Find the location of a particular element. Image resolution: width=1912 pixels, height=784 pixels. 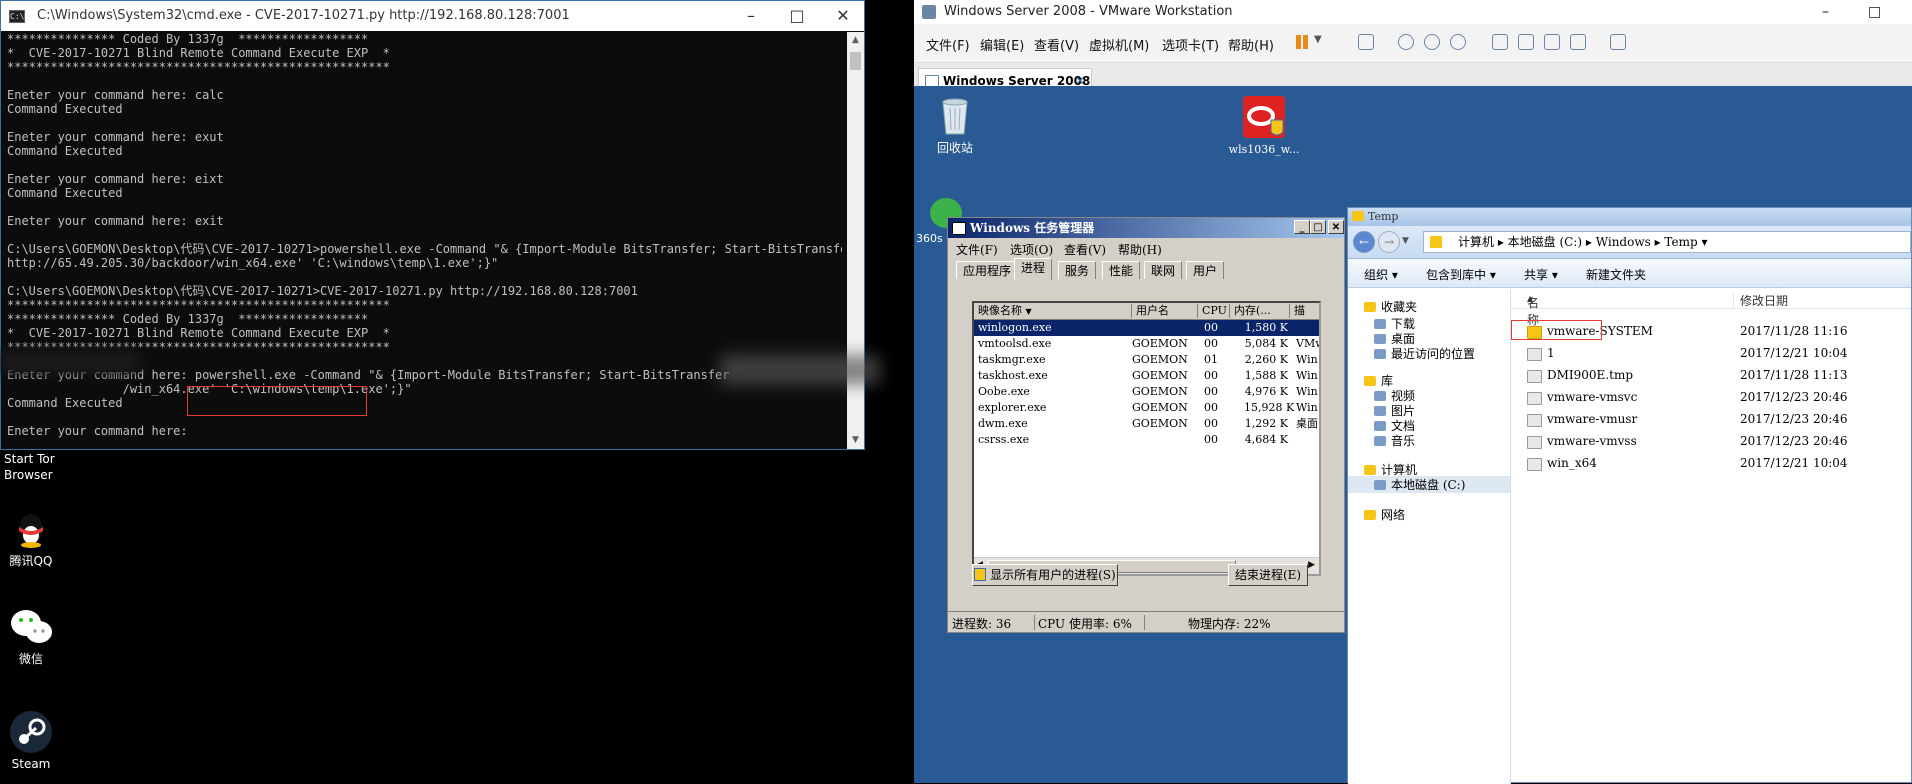

column-cpu: CPU is located at coordinates (1214, 311).